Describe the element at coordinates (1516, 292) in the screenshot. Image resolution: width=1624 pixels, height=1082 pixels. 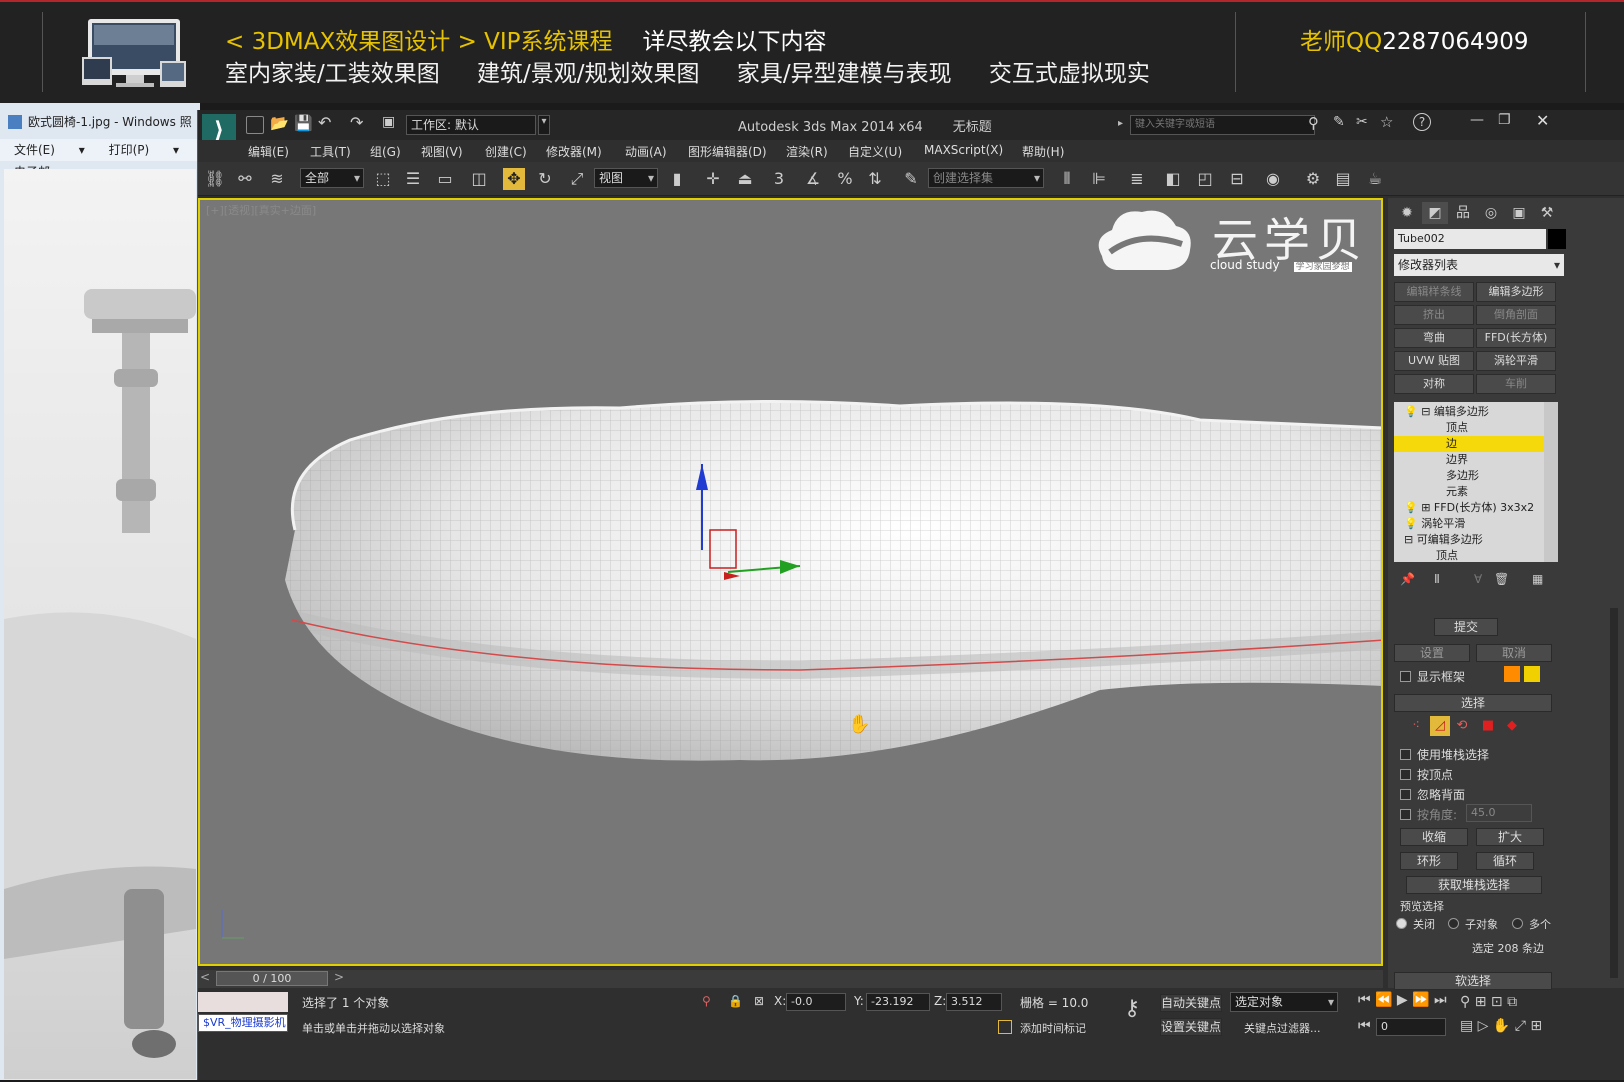
I see `modifier-button-edit-poly: 编辑多边形` at that location.